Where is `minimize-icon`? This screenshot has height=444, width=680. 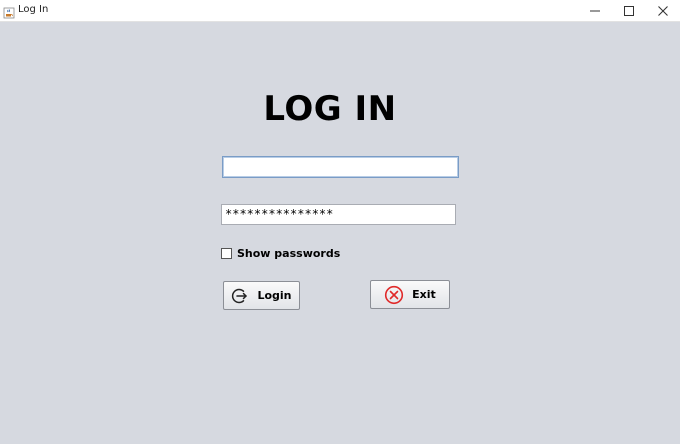 minimize-icon is located at coordinates (595, 11).